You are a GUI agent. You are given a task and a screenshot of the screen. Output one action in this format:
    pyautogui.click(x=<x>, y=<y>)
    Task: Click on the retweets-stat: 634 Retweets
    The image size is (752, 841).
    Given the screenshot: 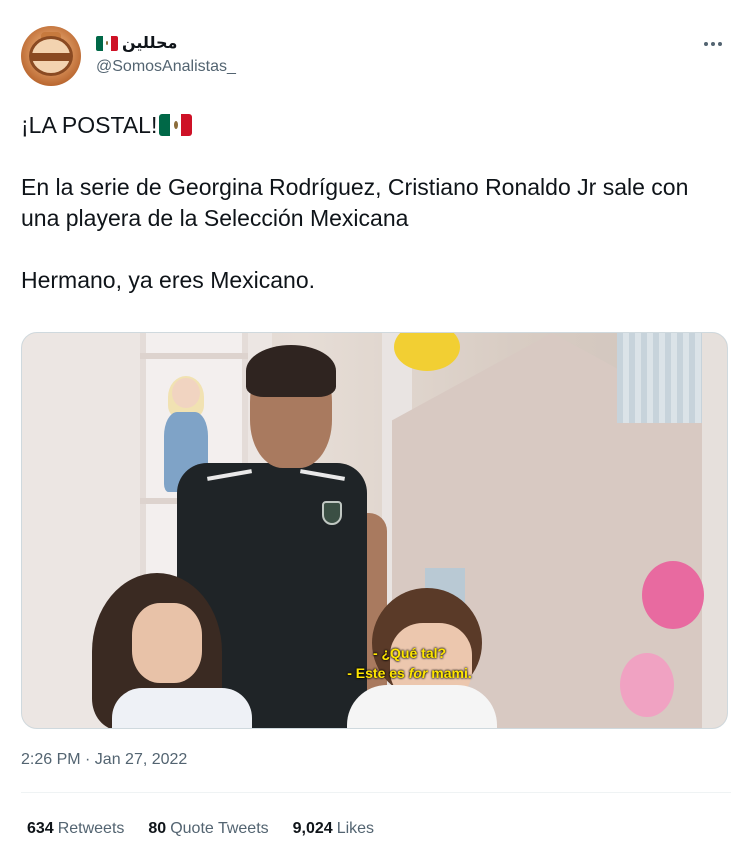 What is the action you would take?
    pyautogui.click(x=75, y=829)
    